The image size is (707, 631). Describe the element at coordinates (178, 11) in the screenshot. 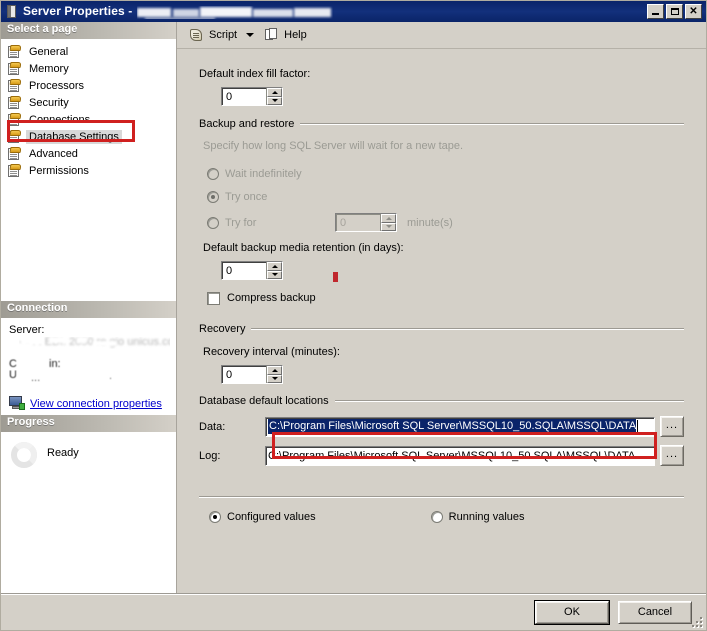

I see `window-title: Server Properties -` at that location.